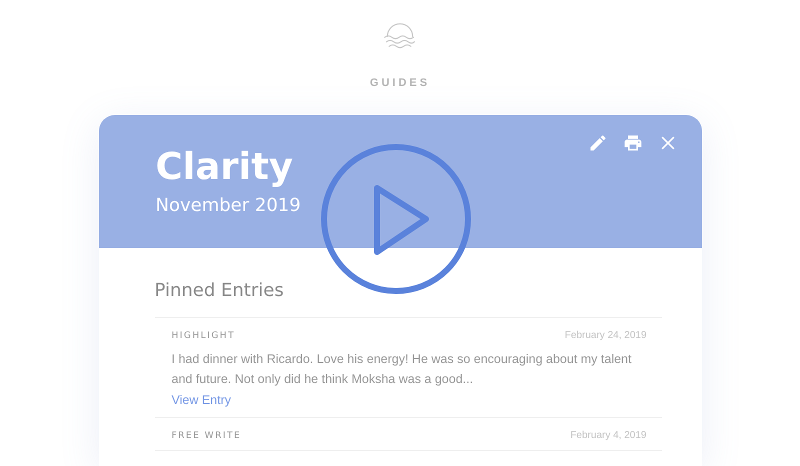 This screenshot has width=800, height=466. Describe the element at coordinates (598, 143) in the screenshot. I see `edit-icon` at that location.